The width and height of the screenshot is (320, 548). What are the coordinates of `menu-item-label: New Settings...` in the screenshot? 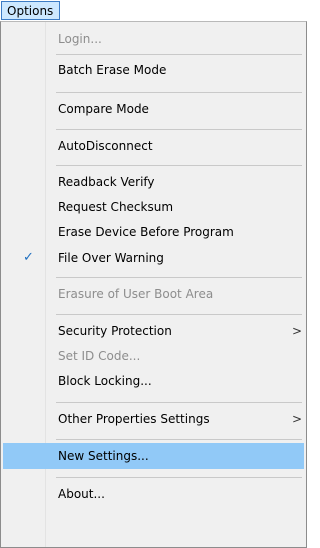 It's located at (103, 456).